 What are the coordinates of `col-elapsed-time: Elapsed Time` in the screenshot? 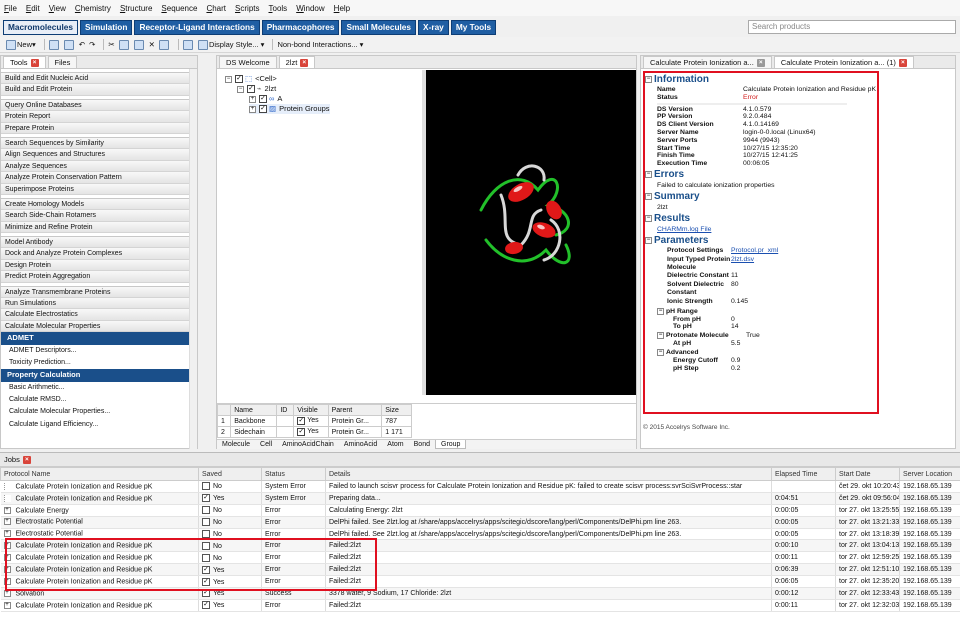 It's located at (803, 474).